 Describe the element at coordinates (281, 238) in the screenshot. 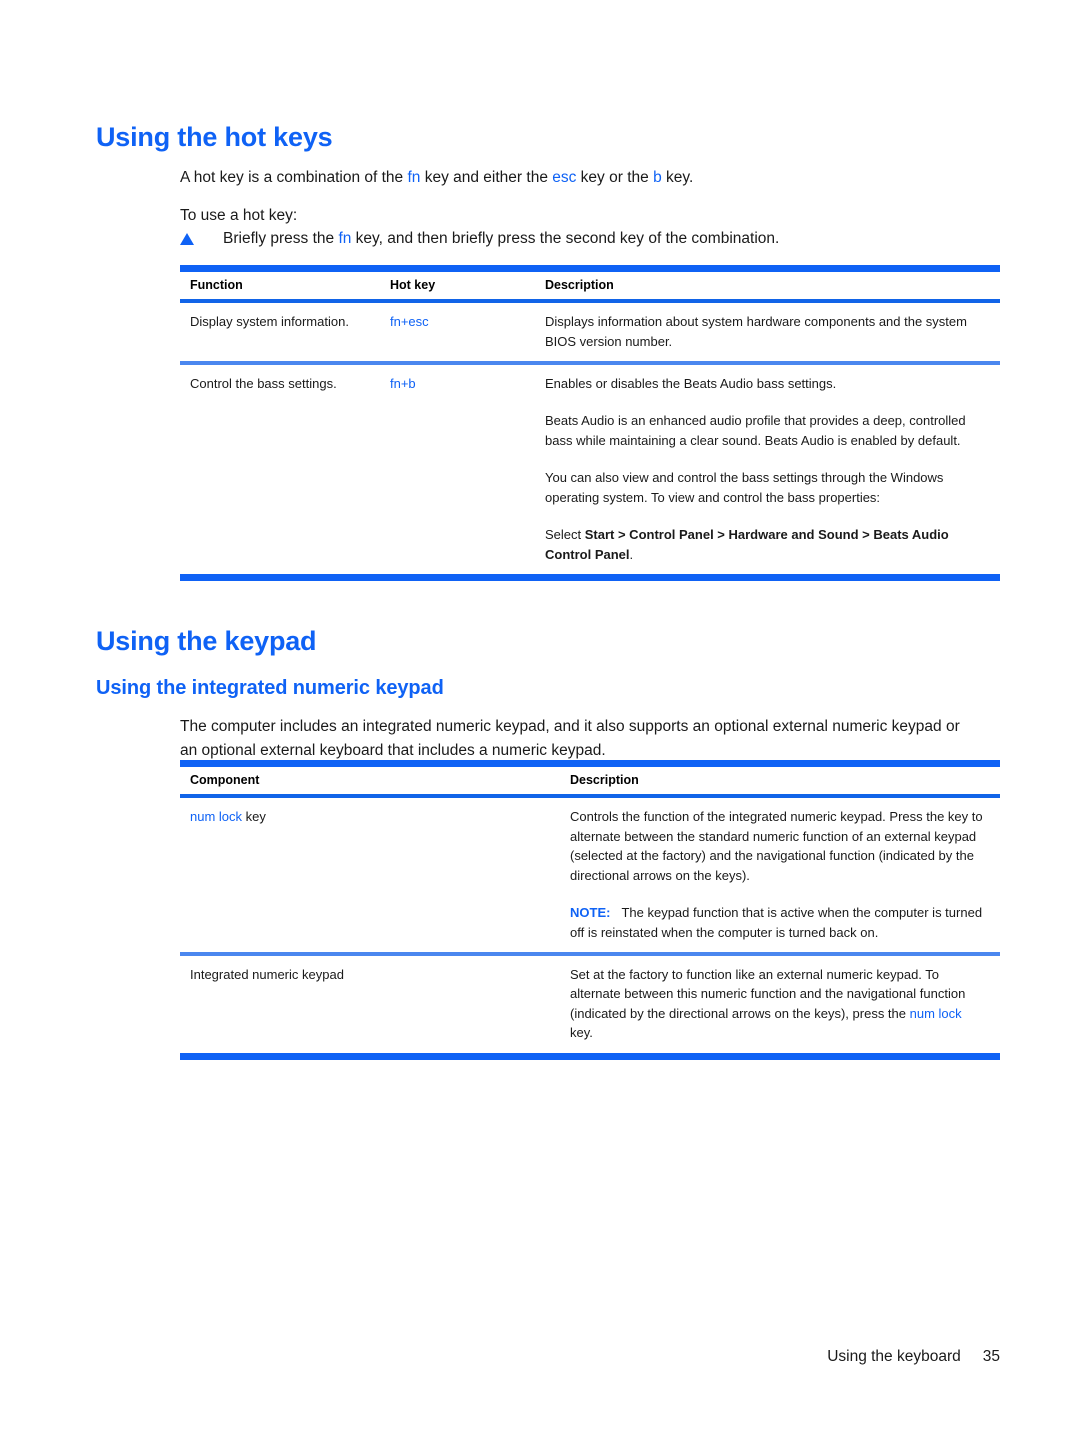

I see `hotkey-instruction-a: Briefly press the` at that location.